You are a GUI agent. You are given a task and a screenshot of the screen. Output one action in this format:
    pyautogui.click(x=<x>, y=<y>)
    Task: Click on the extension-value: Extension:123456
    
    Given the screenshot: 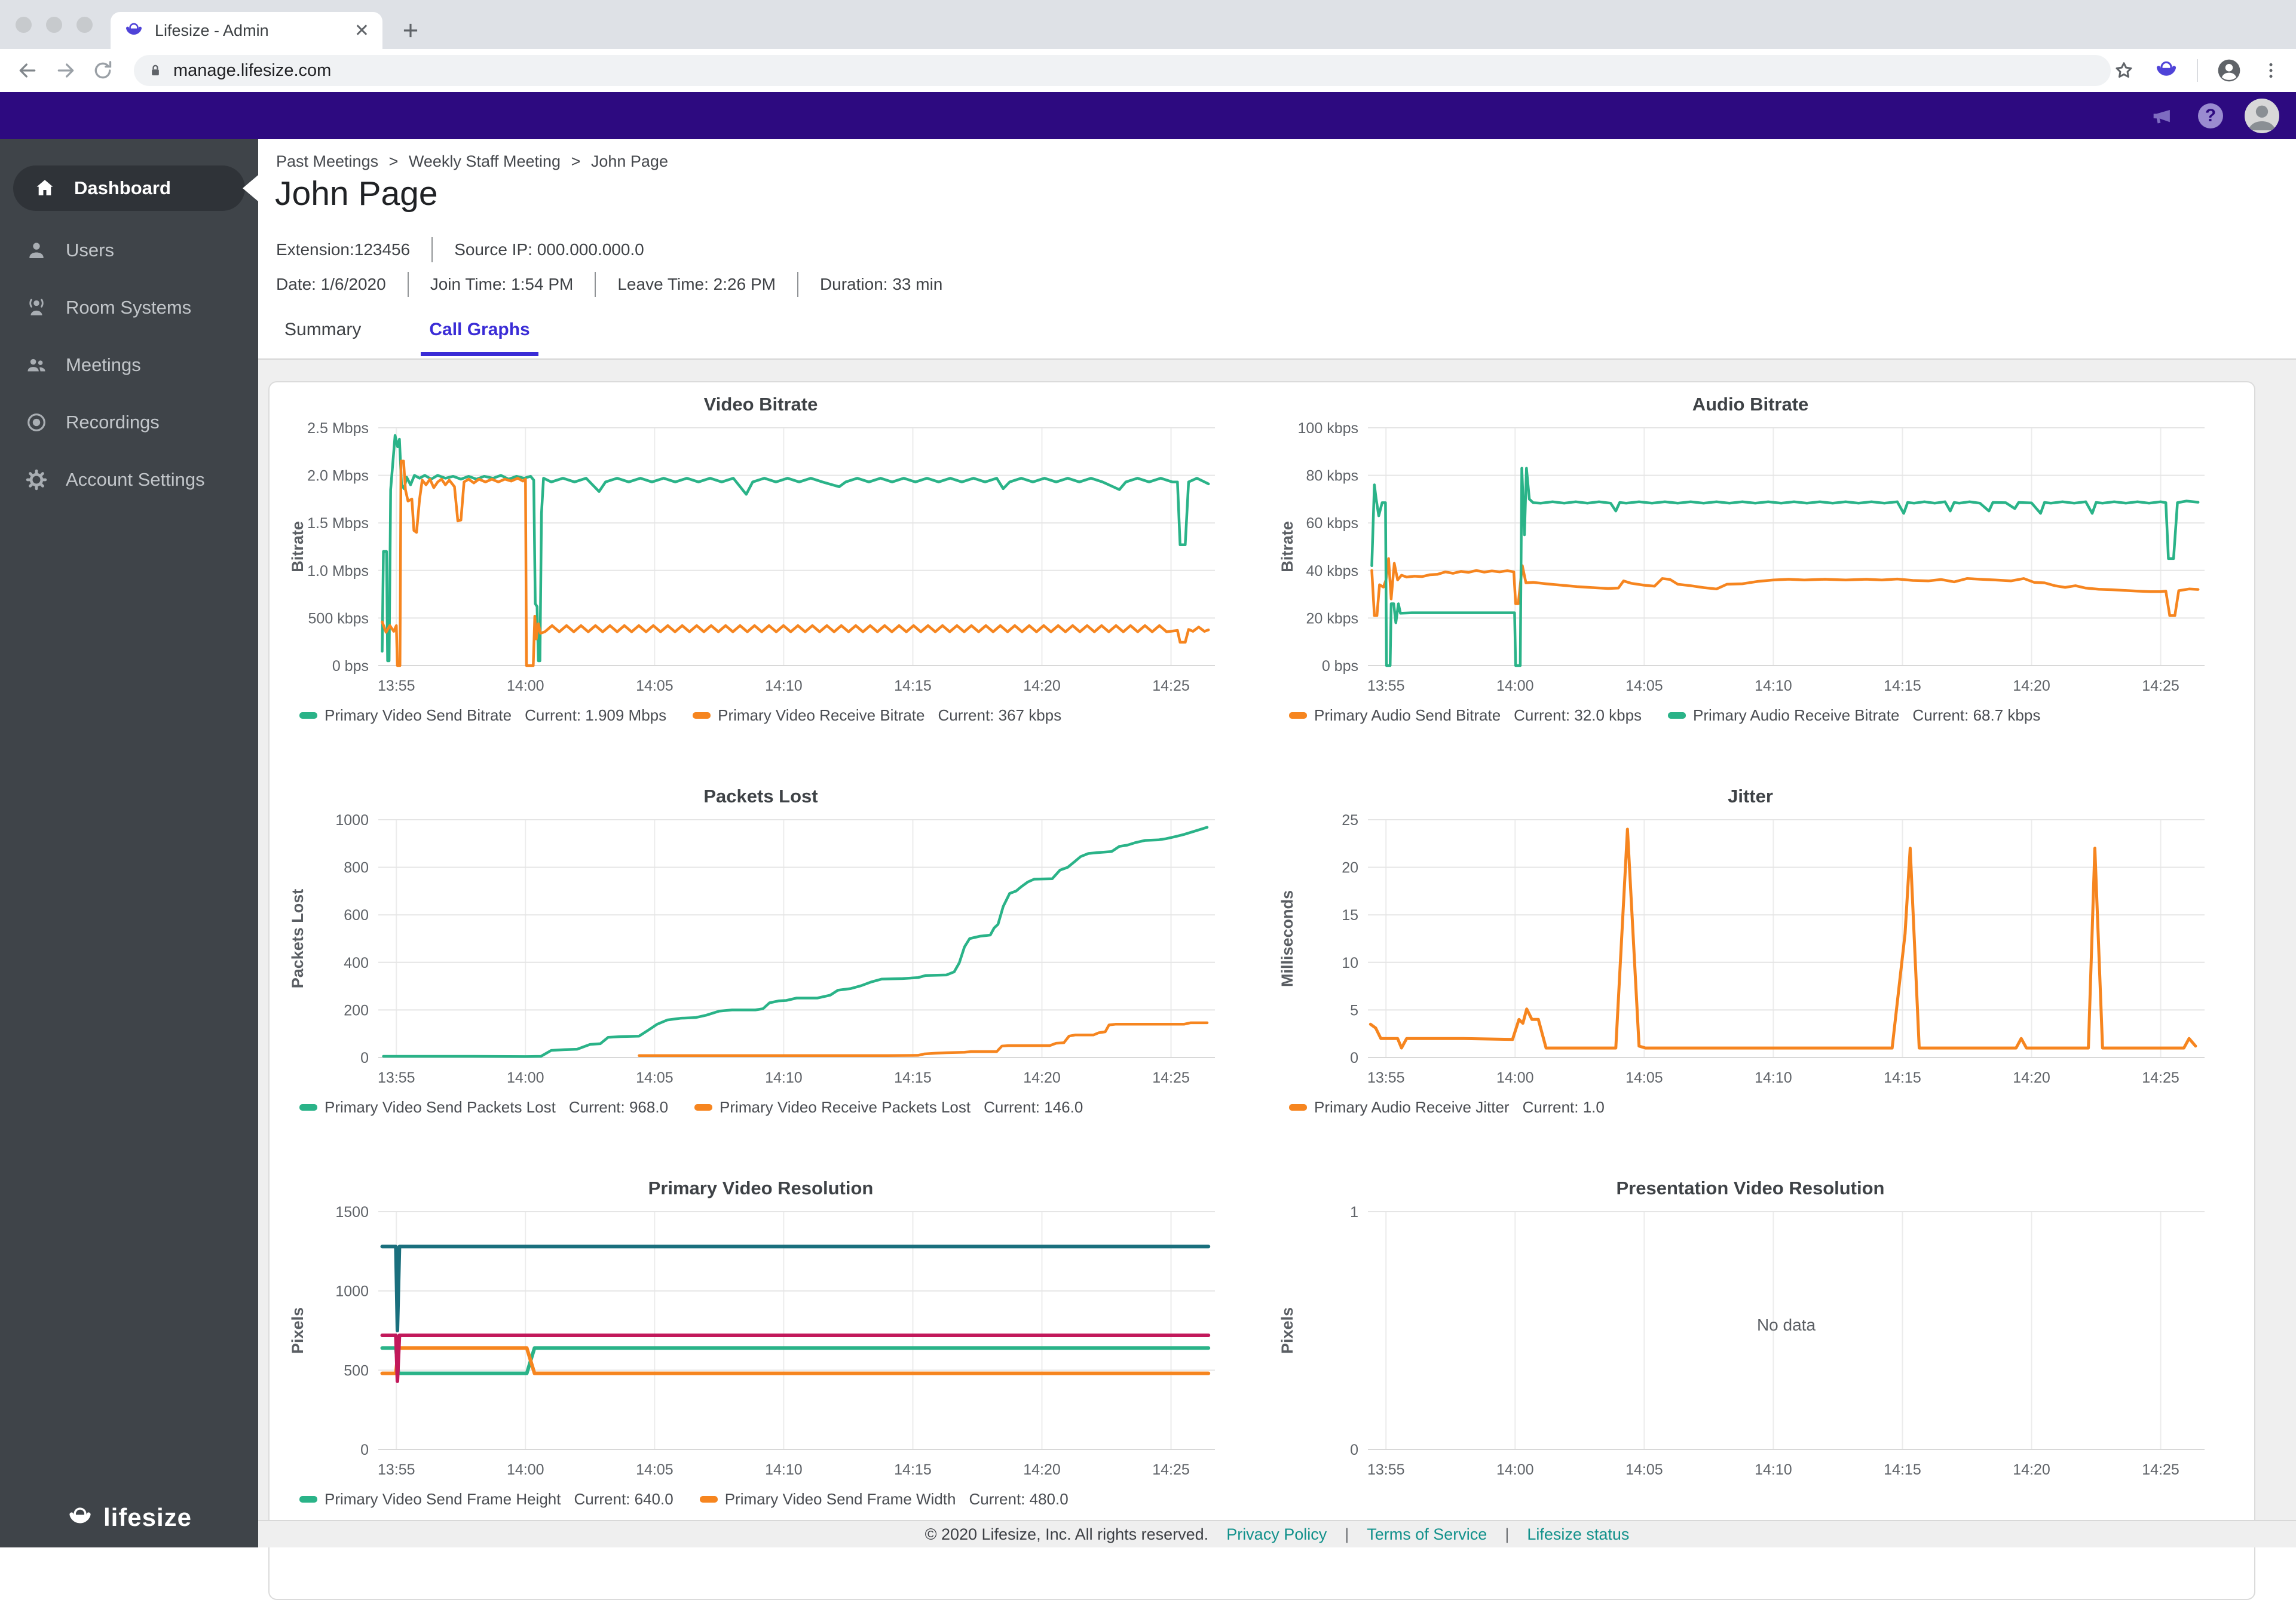 What is the action you would take?
    pyautogui.click(x=343, y=249)
    